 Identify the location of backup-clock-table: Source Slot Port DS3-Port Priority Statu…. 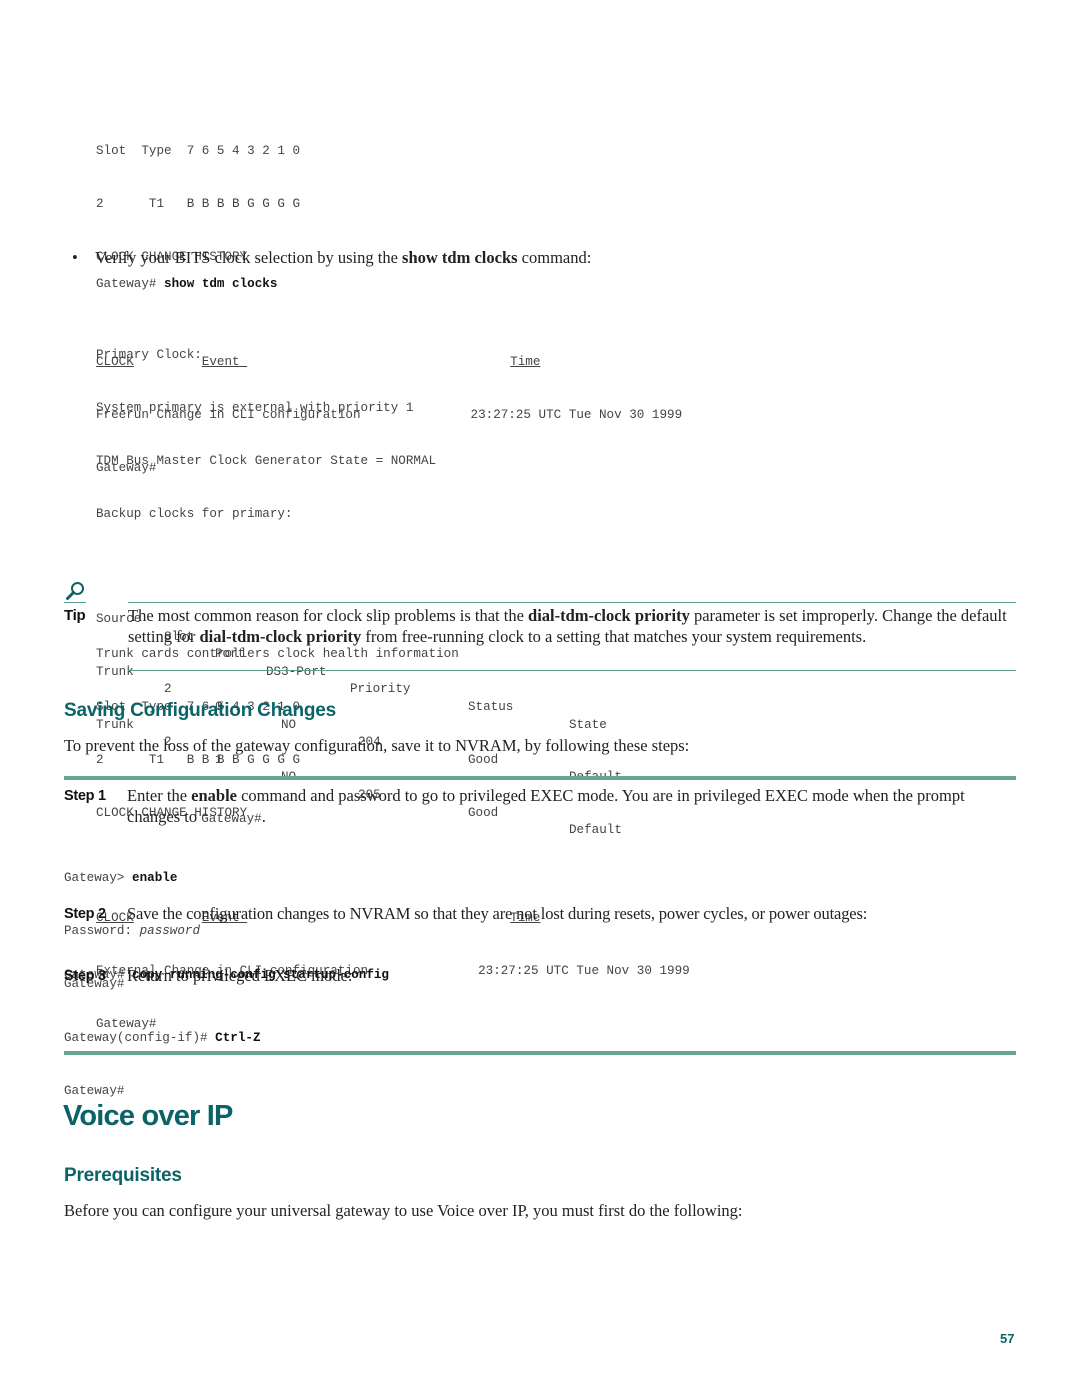
(393, 697).